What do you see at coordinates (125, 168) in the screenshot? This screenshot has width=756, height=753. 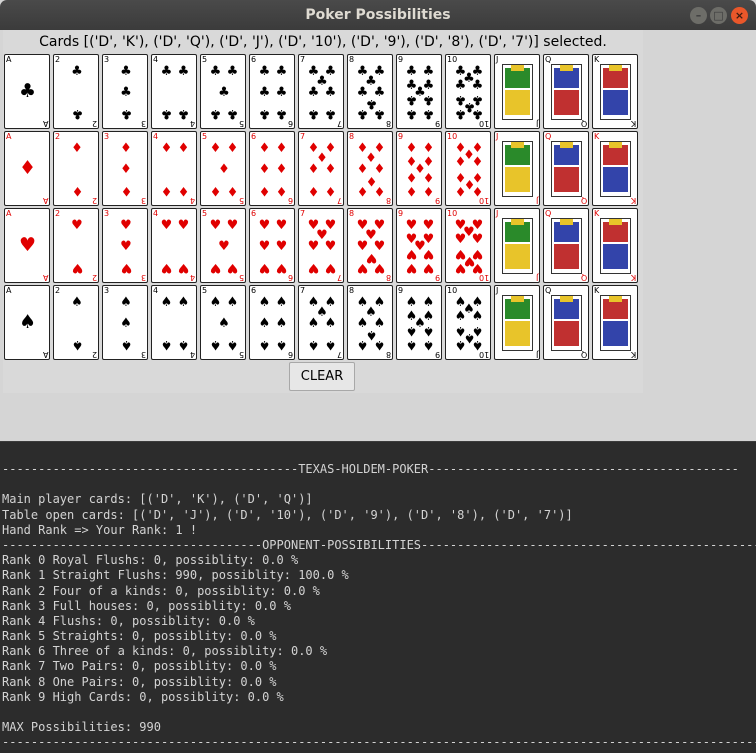 I see `card-3-of-diamonds: 3 3 ♦ ♦ ♦` at bounding box center [125, 168].